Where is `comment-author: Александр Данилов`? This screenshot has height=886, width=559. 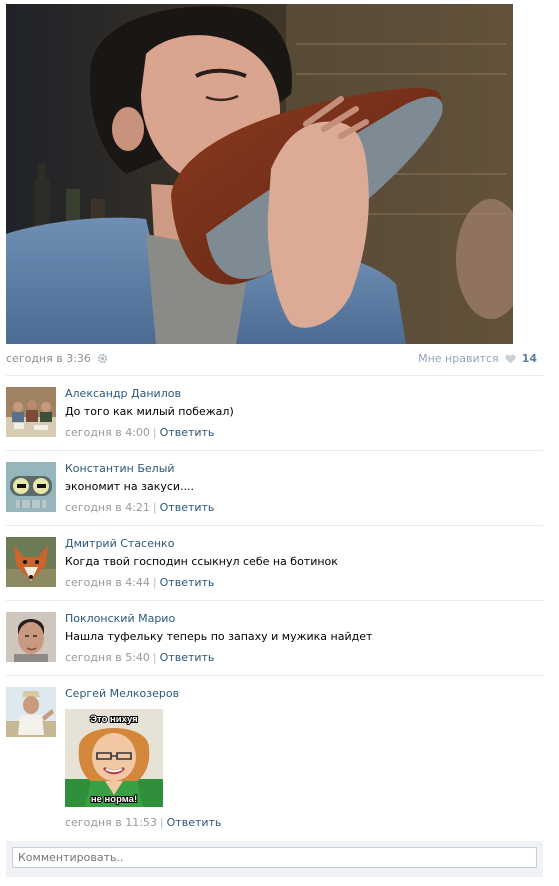 comment-author: Александр Данилов is located at coordinates (300, 394).